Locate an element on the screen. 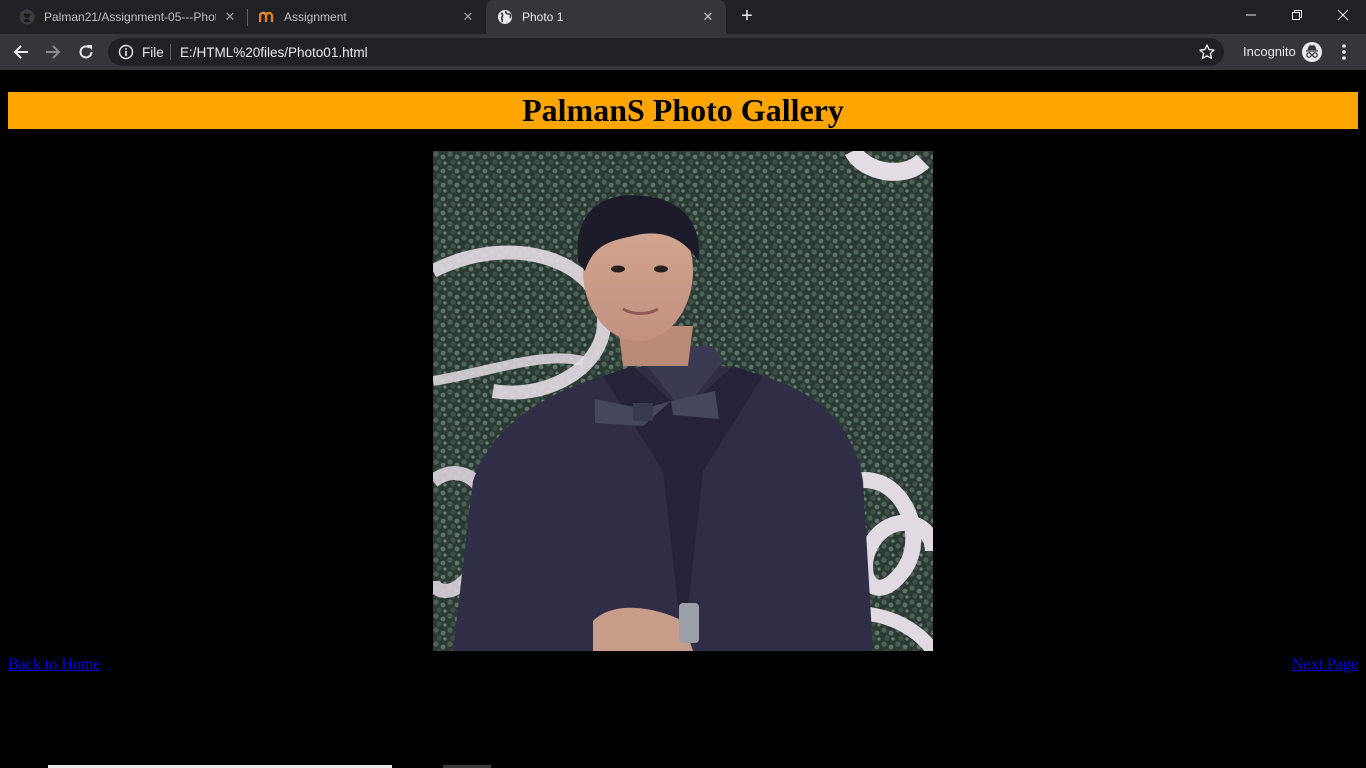 The image size is (1366, 768). new-tab-plus-icon: + is located at coordinates (747, 17).